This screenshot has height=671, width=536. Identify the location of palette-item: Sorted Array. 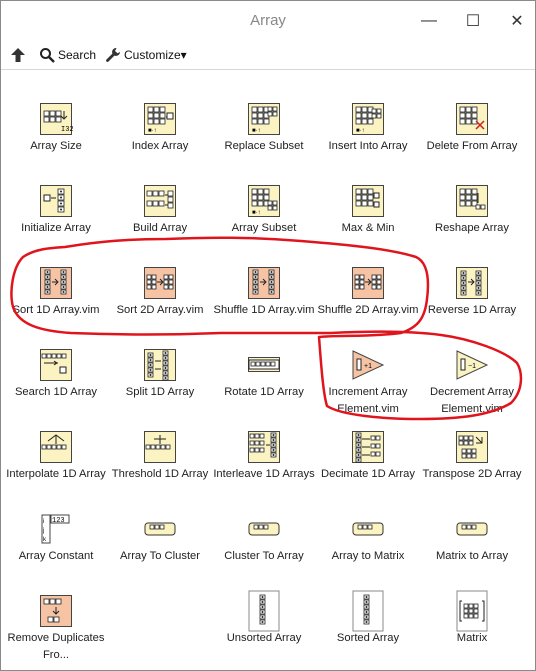
(368, 603).